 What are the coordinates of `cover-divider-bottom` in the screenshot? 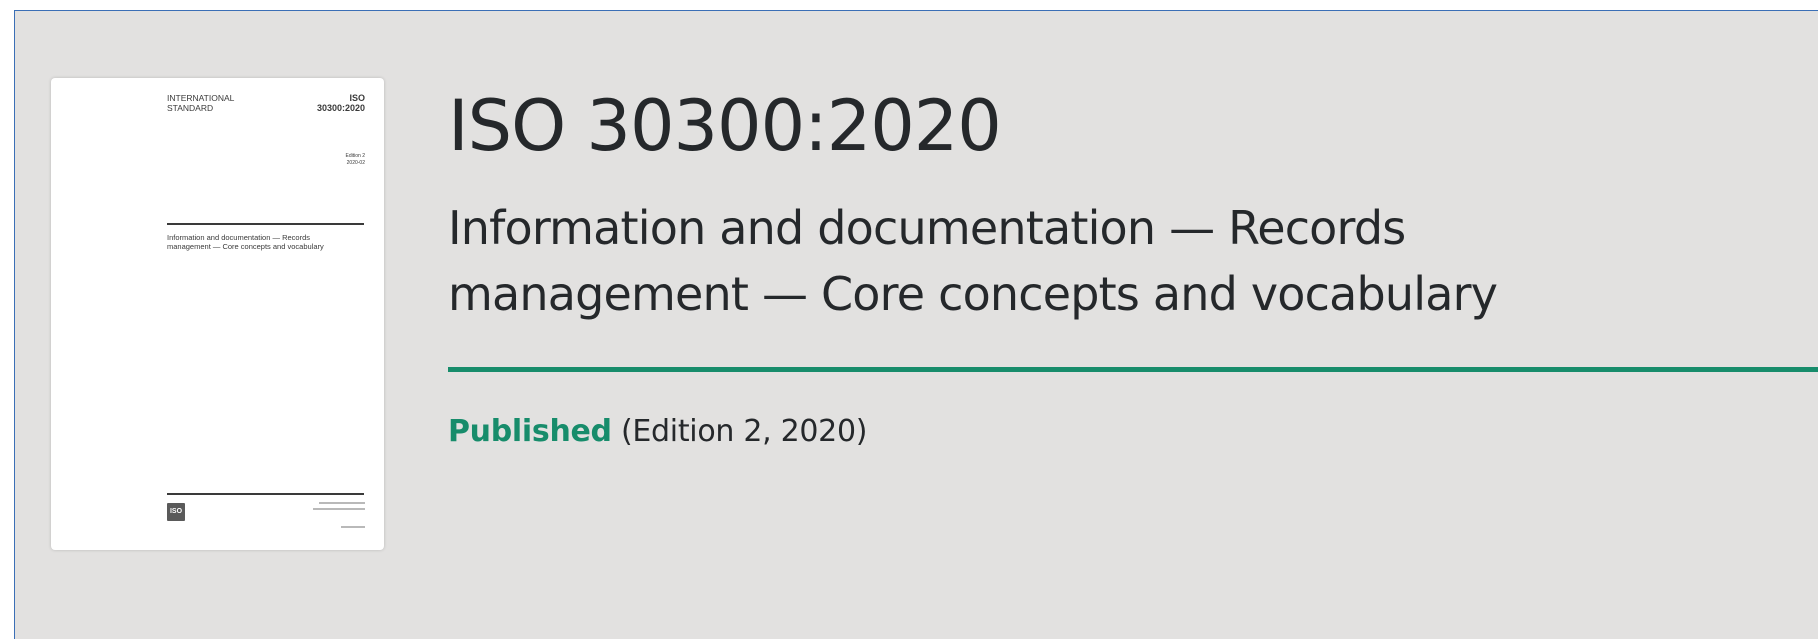 It's located at (265, 494).